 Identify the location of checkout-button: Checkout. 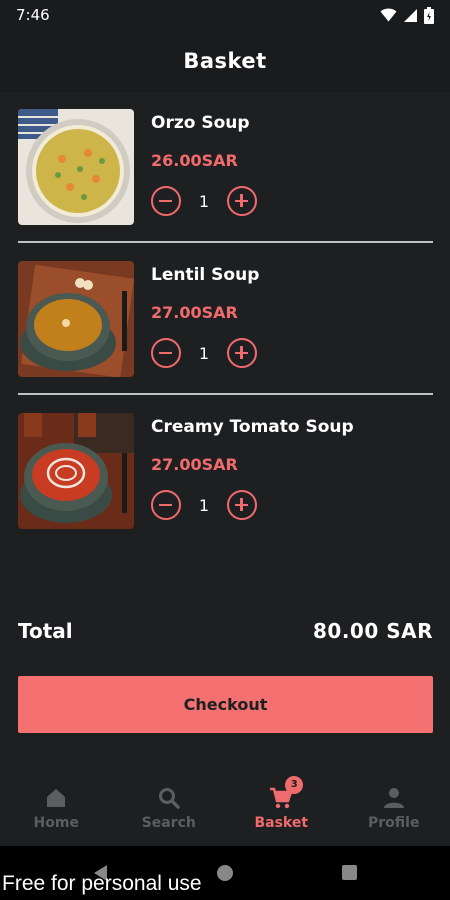
(225, 704).